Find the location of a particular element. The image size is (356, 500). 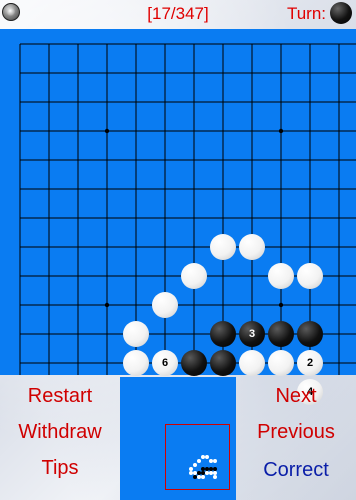

restart-button: Restart is located at coordinates (60, 396).